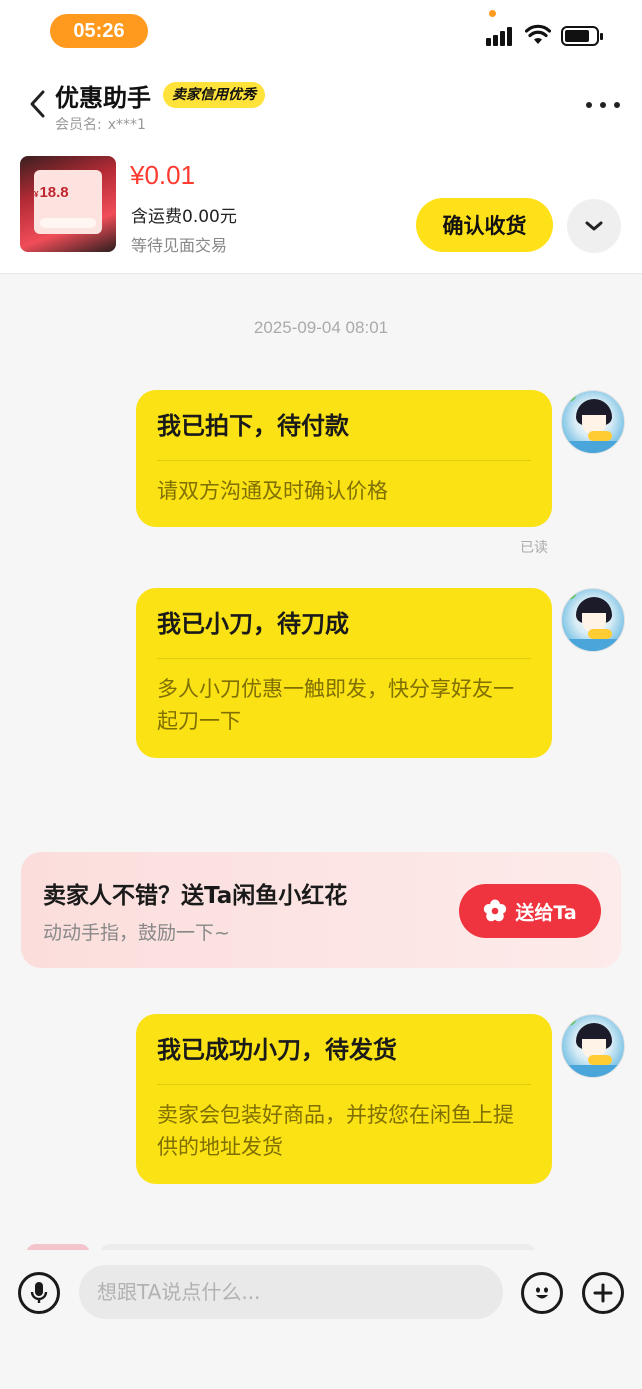 This screenshot has width=642, height=1389. Describe the element at coordinates (321, 910) in the screenshot. I see `flower-card: 卖家人不错？送Ta闲鱼小红花 动动手指，鼓励一下~ 送给Ta` at that location.